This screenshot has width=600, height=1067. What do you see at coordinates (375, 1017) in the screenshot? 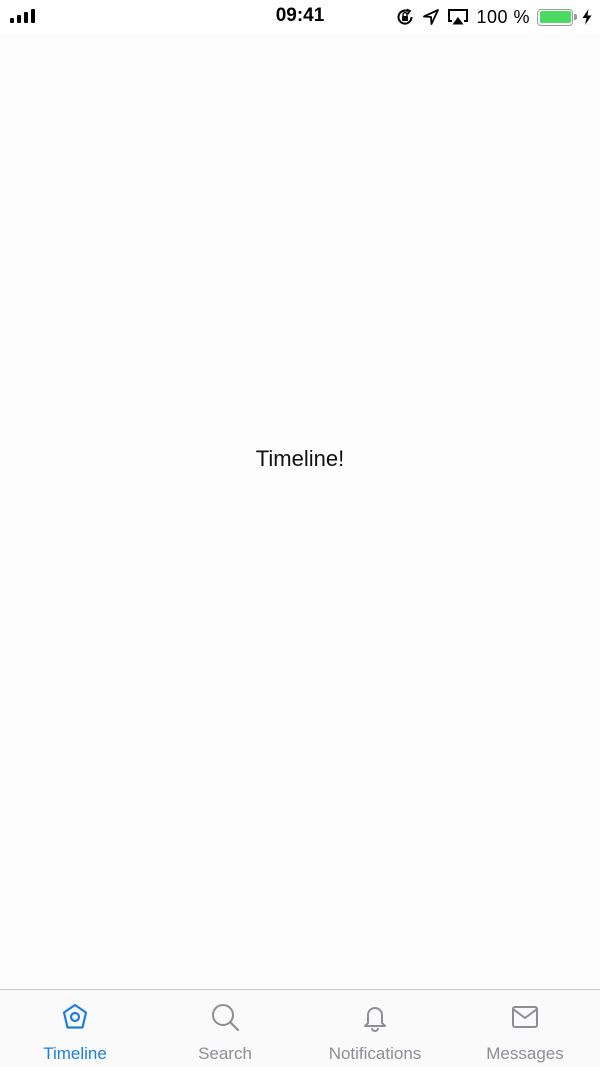
I see `bell-icon` at bounding box center [375, 1017].